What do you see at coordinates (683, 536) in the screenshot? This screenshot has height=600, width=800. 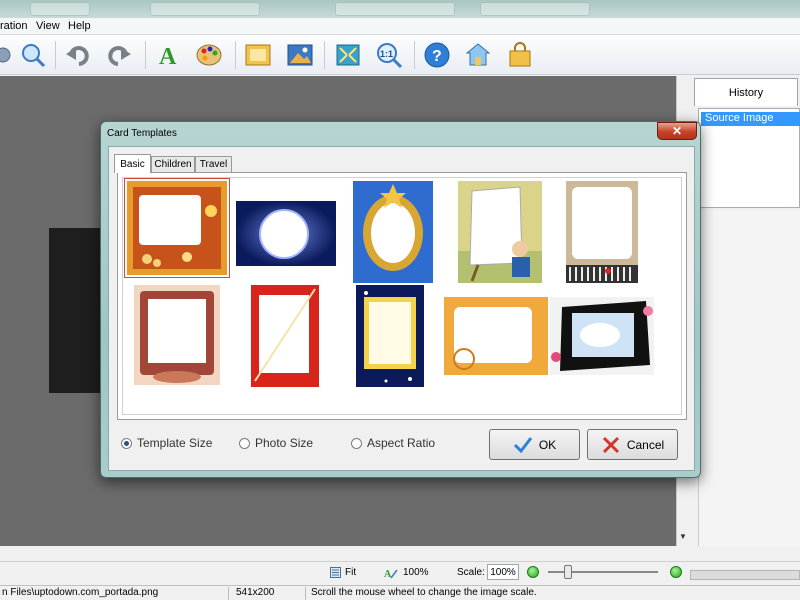 I see `scroll-down-icon: ▼` at bounding box center [683, 536].